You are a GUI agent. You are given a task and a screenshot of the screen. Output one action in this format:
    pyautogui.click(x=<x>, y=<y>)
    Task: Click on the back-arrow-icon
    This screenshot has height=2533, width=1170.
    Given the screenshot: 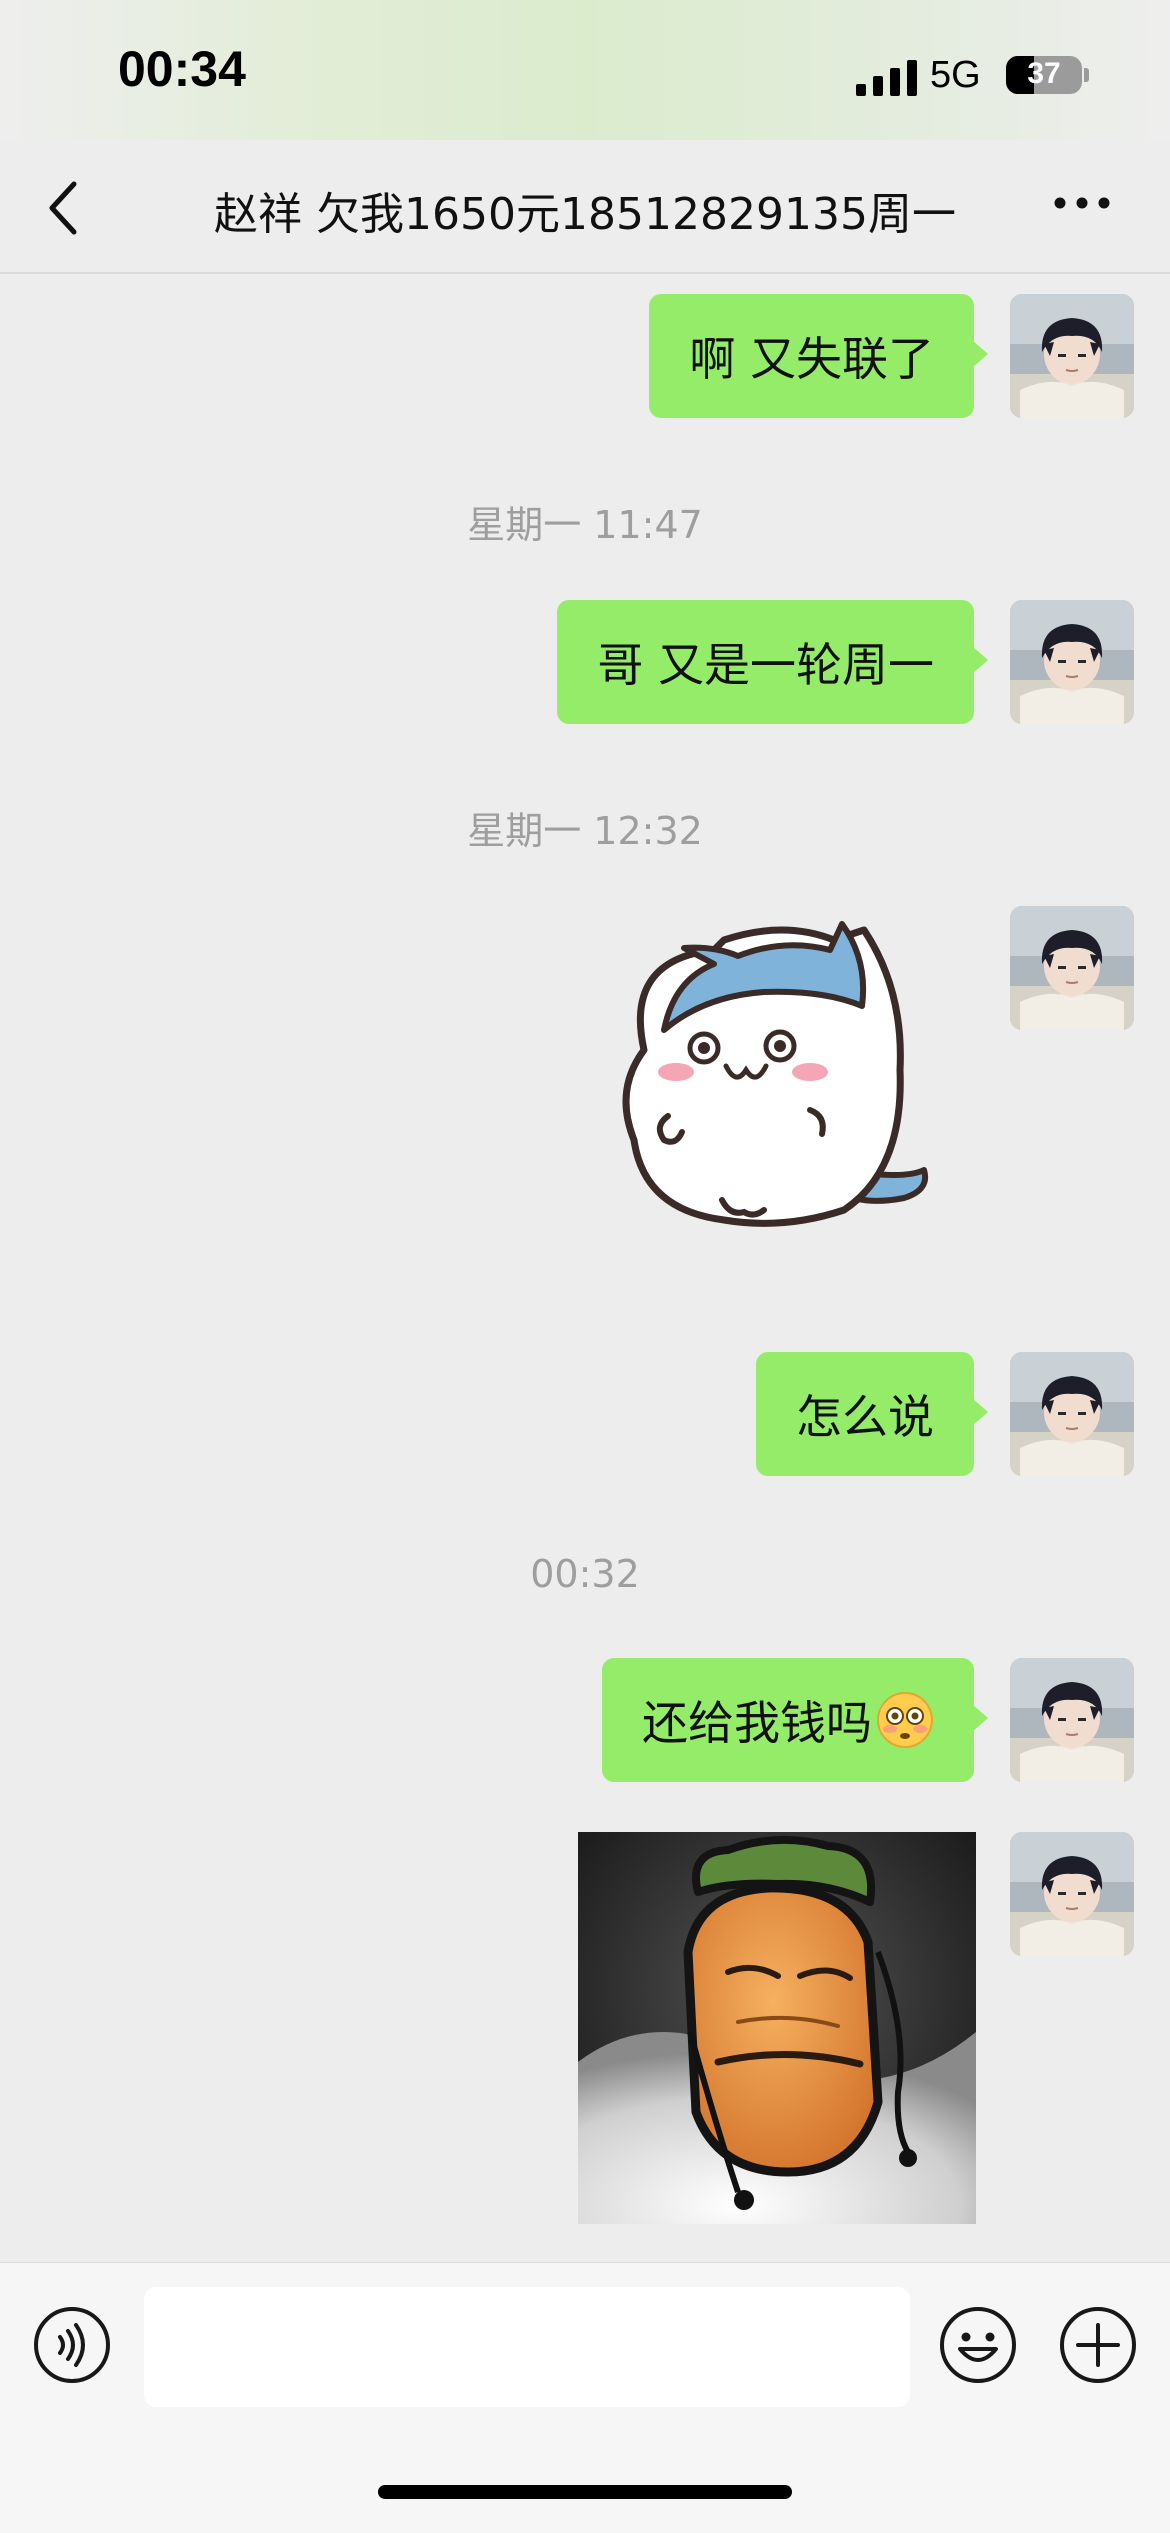 What is the action you would take?
    pyautogui.click(x=64, y=208)
    